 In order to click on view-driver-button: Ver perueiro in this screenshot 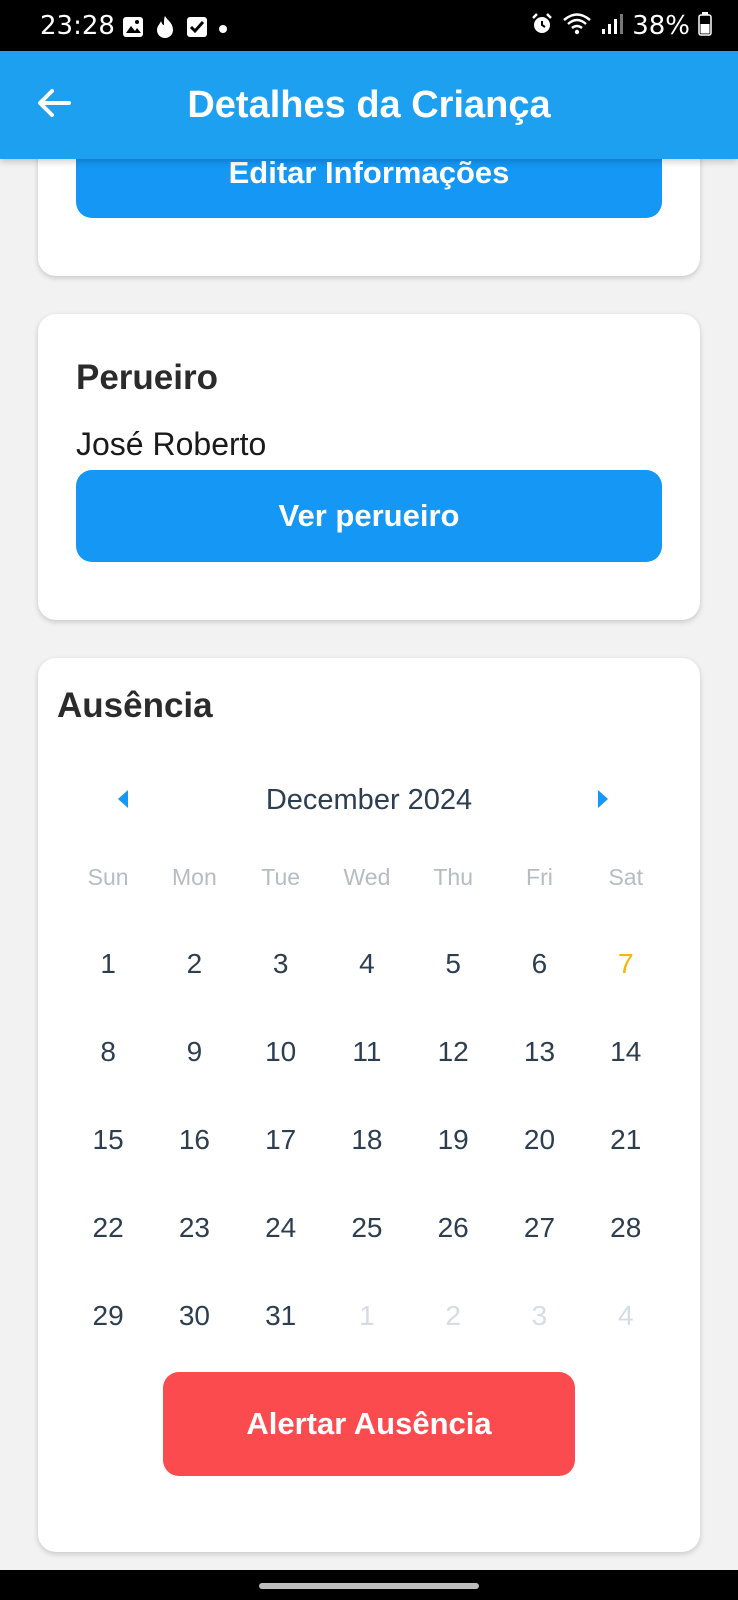, I will do `click(369, 516)`.